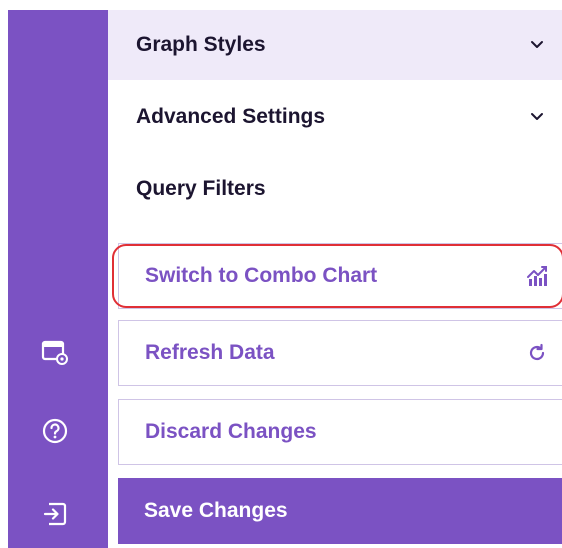  Describe the element at coordinates (537, 353) in the screenshot. I see `refresh-icon` at that location.